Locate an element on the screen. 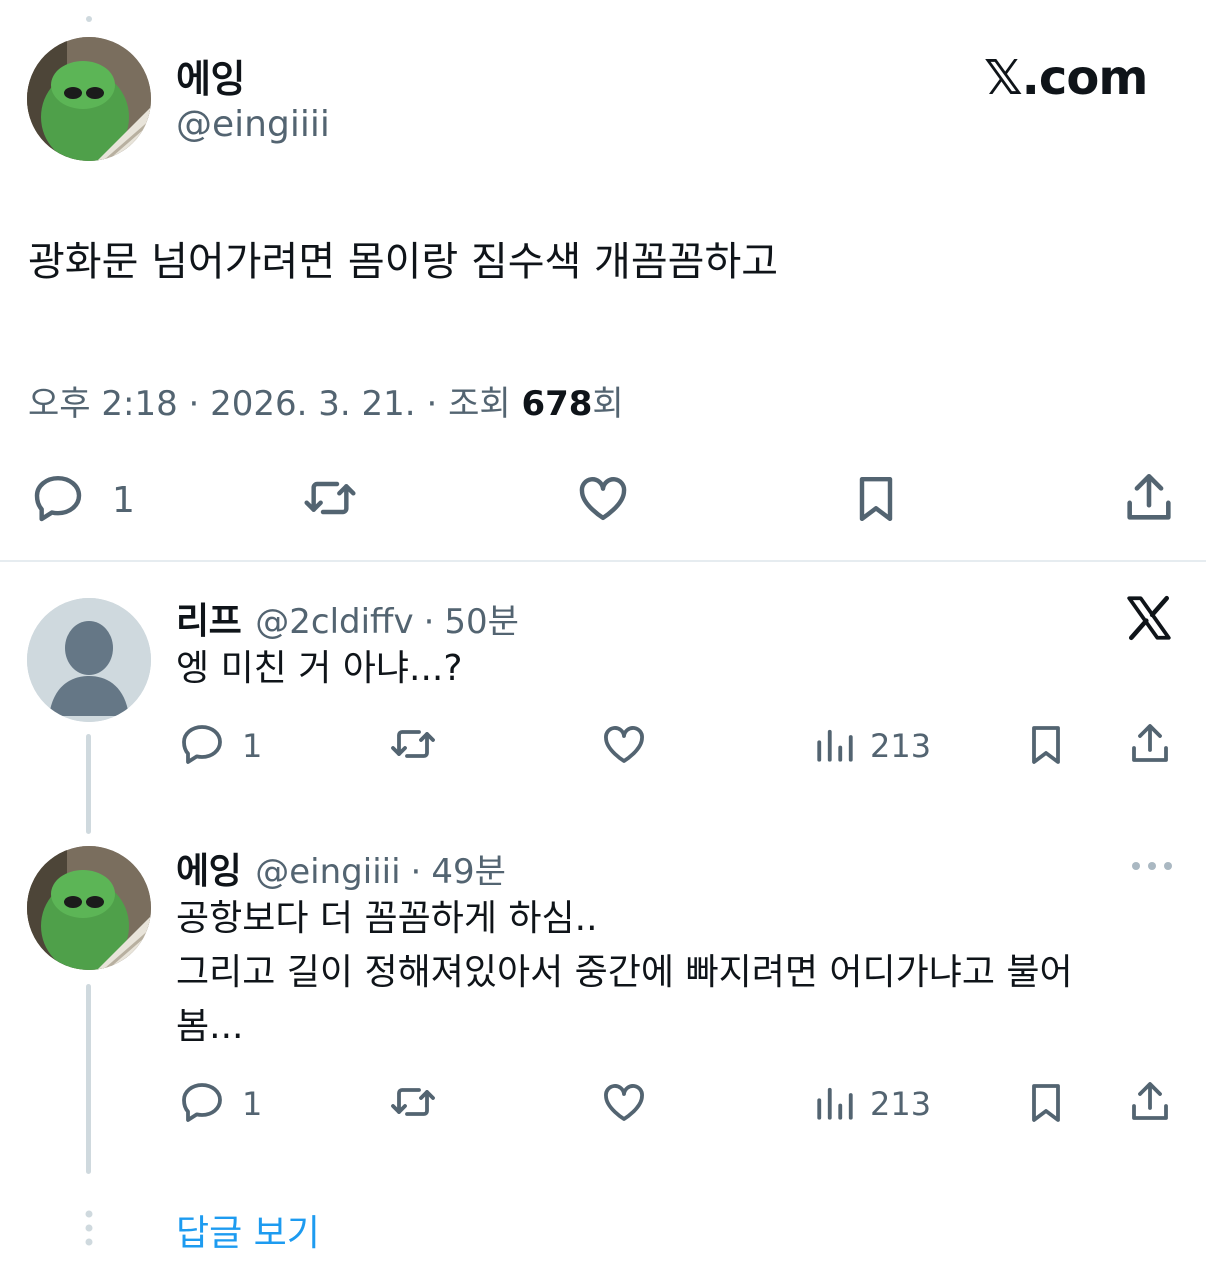 This screenshot has width=1206, height=1266. more-options-icon is located at coordinates (1152, 868).